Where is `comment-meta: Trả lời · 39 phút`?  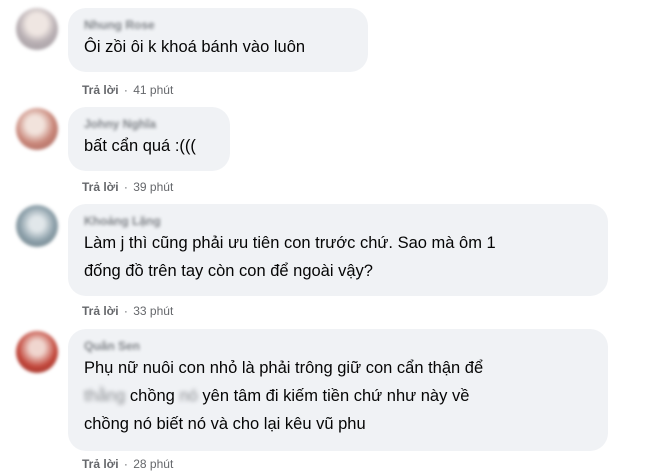 comment-meta: Trả lời · 39 phút is located at coordinates (127, 187).